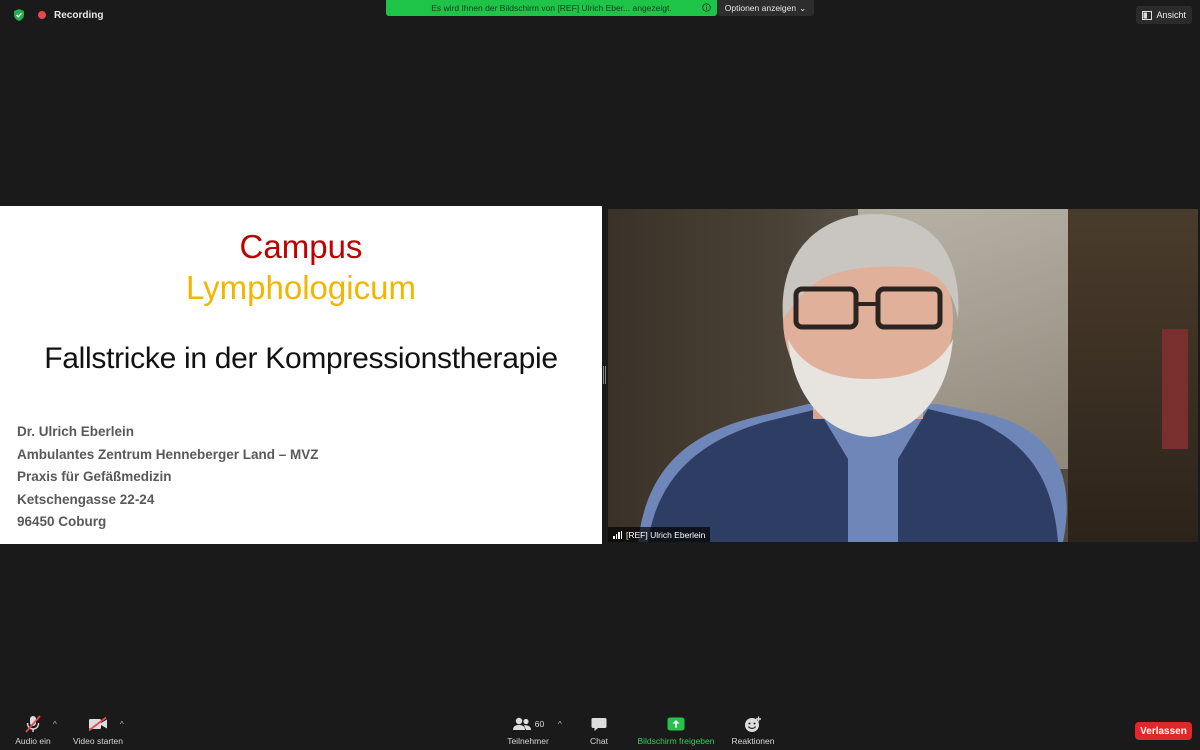  Describe the element at coordinates (76, 431) in the screenshot. I see `author-line: Dr. Ulrich Eberlein` at that location.